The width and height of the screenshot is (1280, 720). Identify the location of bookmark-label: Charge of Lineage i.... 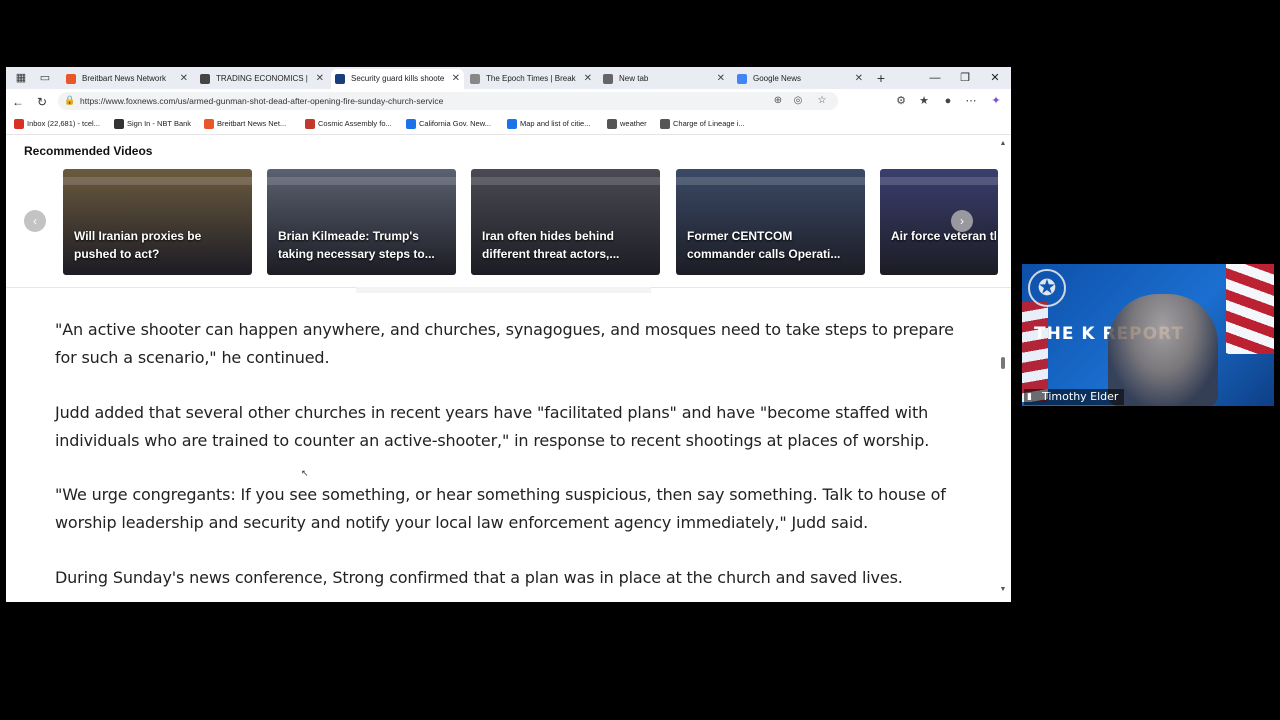
(709, 123).